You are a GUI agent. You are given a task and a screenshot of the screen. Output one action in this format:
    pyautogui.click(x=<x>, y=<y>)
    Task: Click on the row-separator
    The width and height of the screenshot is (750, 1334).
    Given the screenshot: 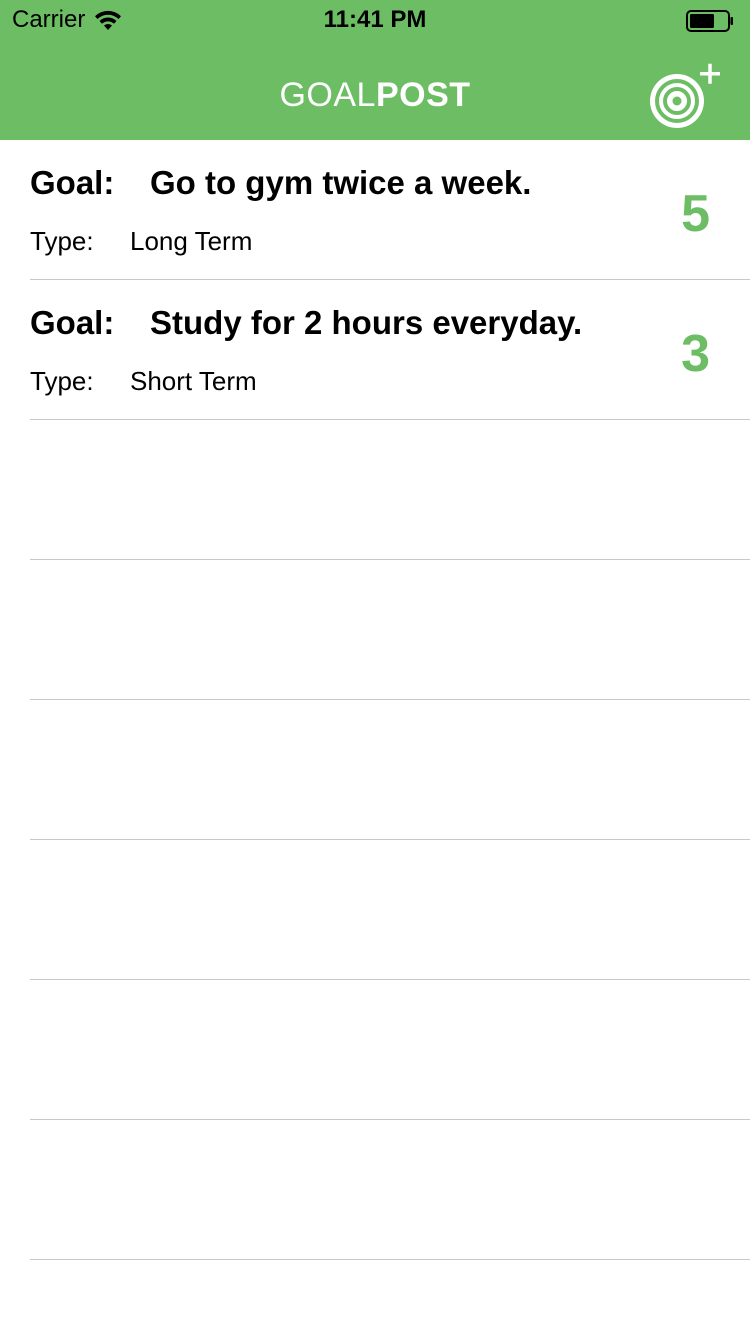 What is the action you would take?
    pyautogui.click(x=390, y=1259)
    